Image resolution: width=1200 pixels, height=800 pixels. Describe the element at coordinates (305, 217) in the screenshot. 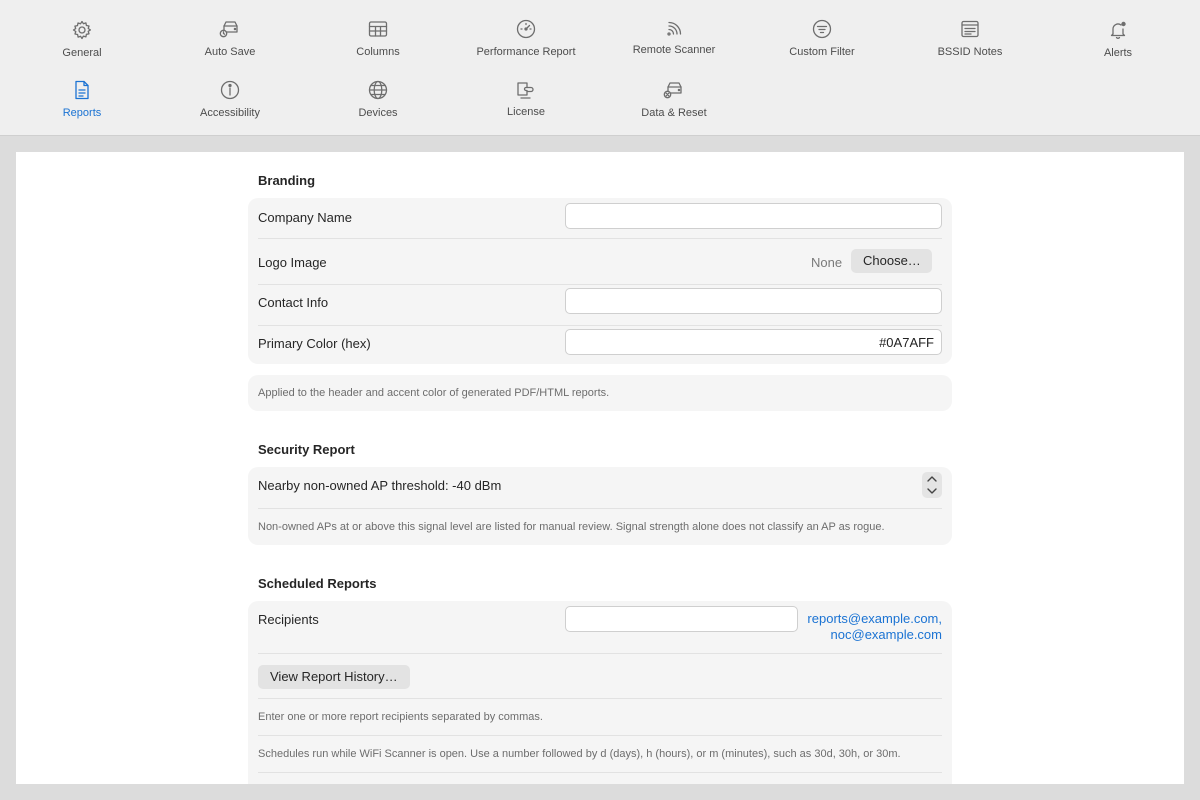

I see `company-name-label: Company Name` at that location.